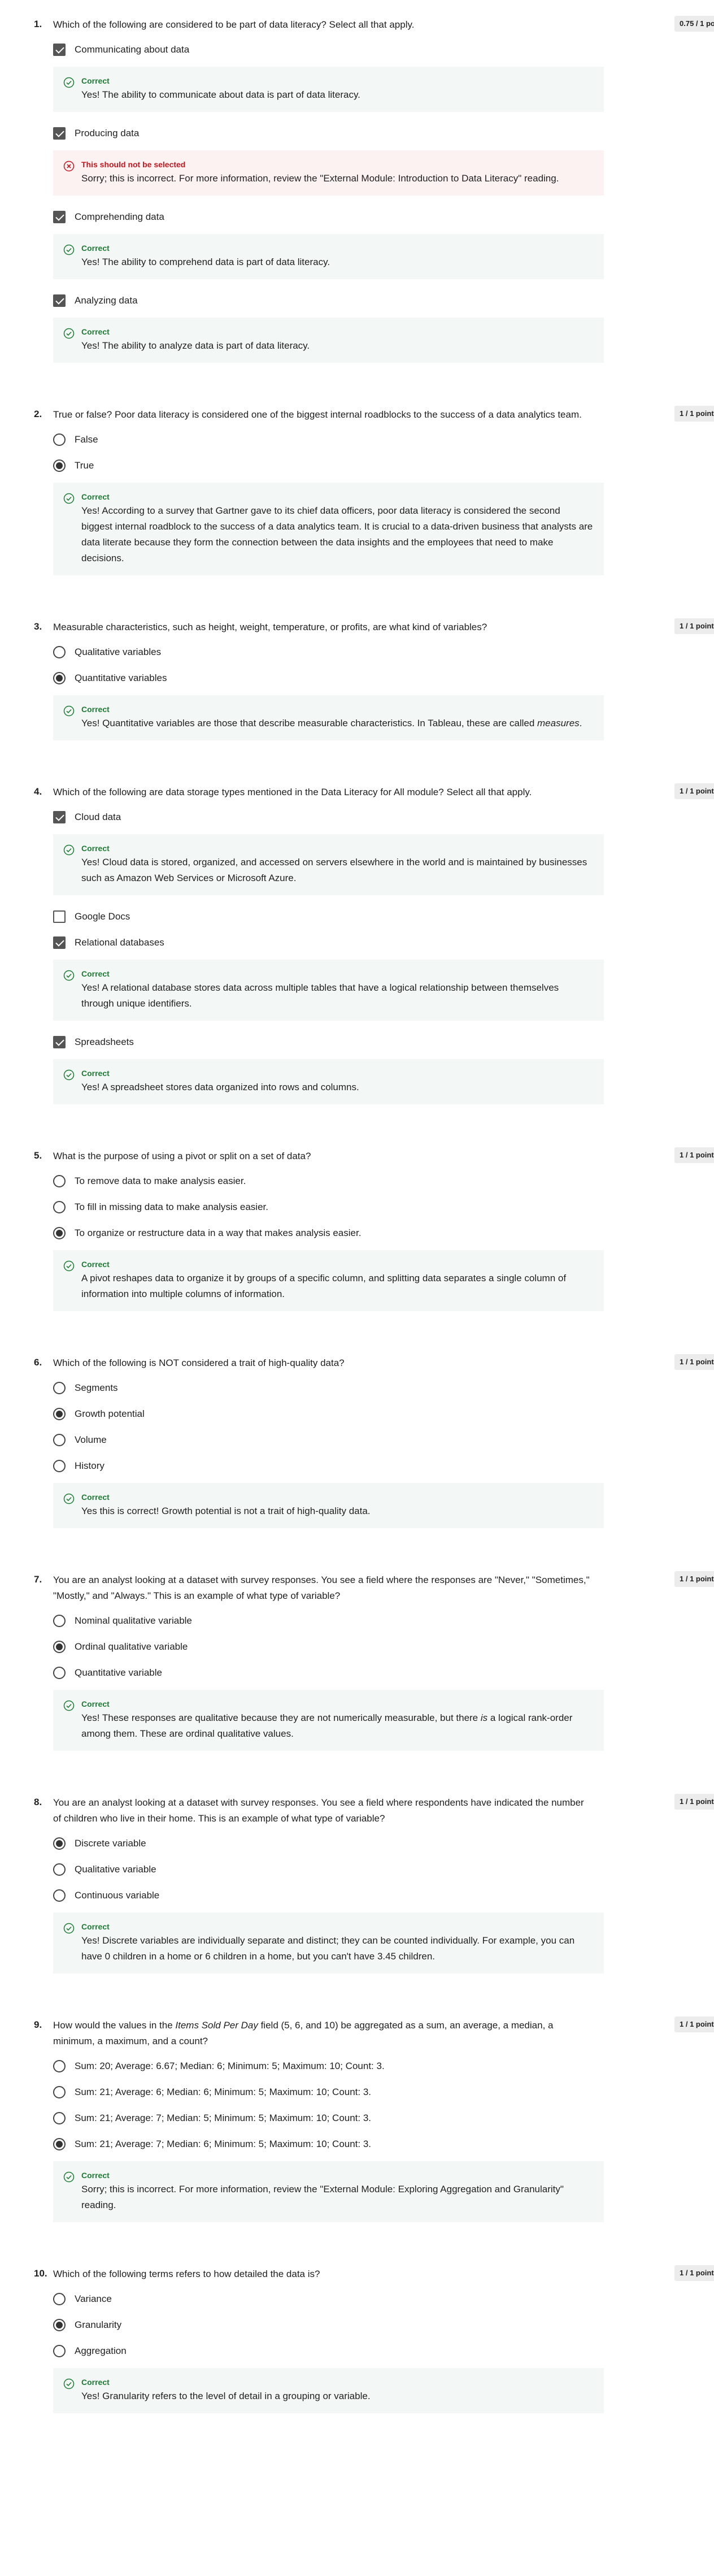 The image size is (714, 2576). Describe the element at coordinates (276, 50) in the screenshot. I see `option-communicating-about-data: Communicating about data` at that location.